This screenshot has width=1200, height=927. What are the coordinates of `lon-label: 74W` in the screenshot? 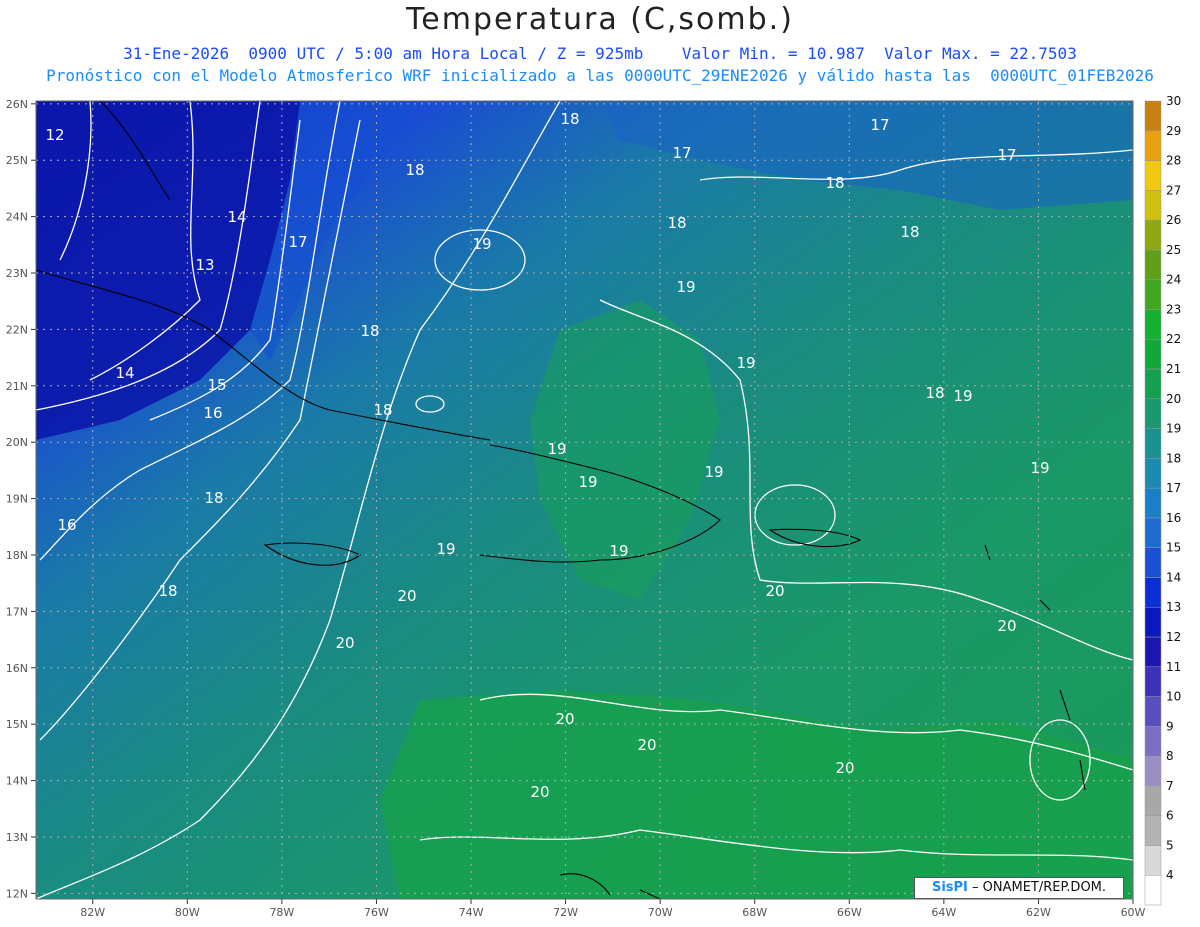 It's located at (471, 912).